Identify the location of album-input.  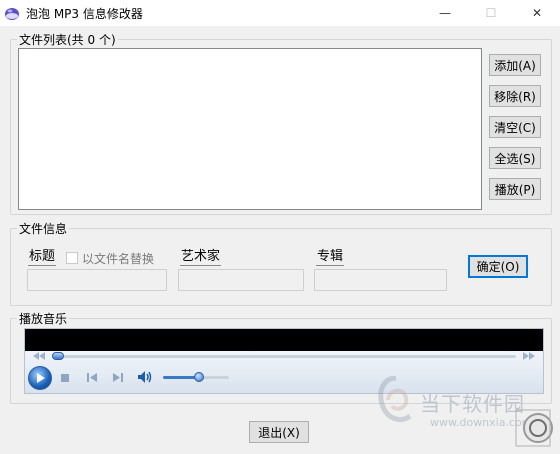
(380, 280).